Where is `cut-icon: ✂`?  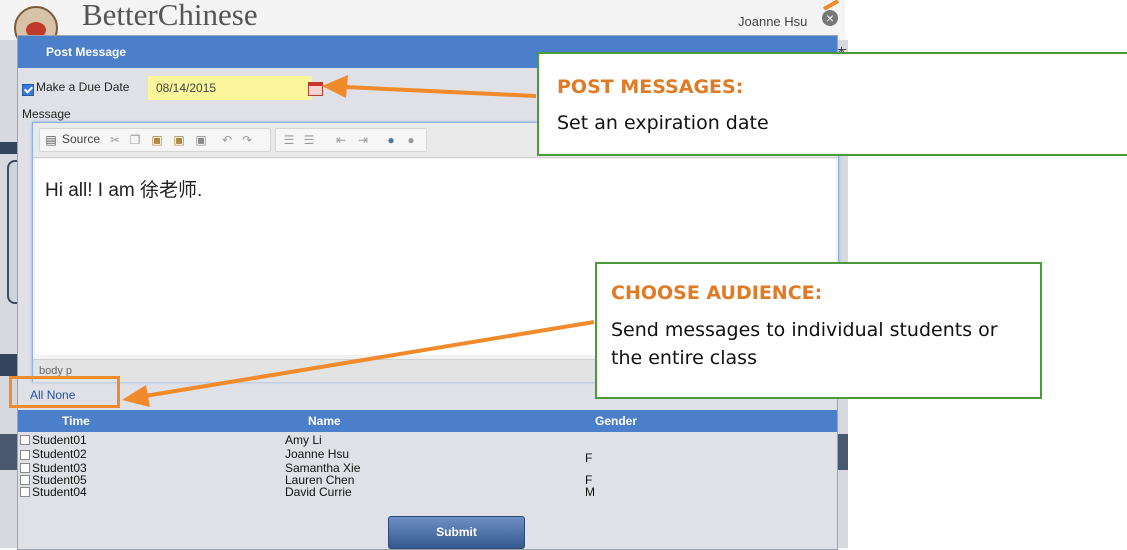
cut-icon: ✂ is located at coordinates (115, 140).